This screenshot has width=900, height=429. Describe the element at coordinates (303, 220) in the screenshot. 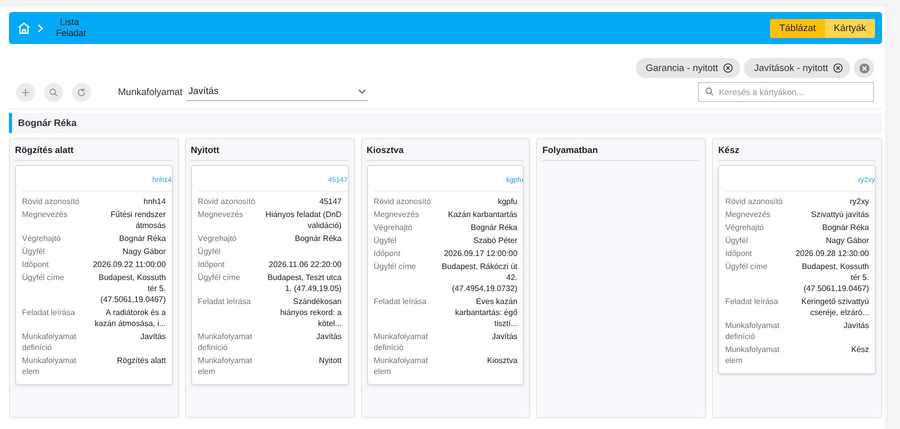

I see `field-value: Hiányos feladat (DnD validáció)` at that location.